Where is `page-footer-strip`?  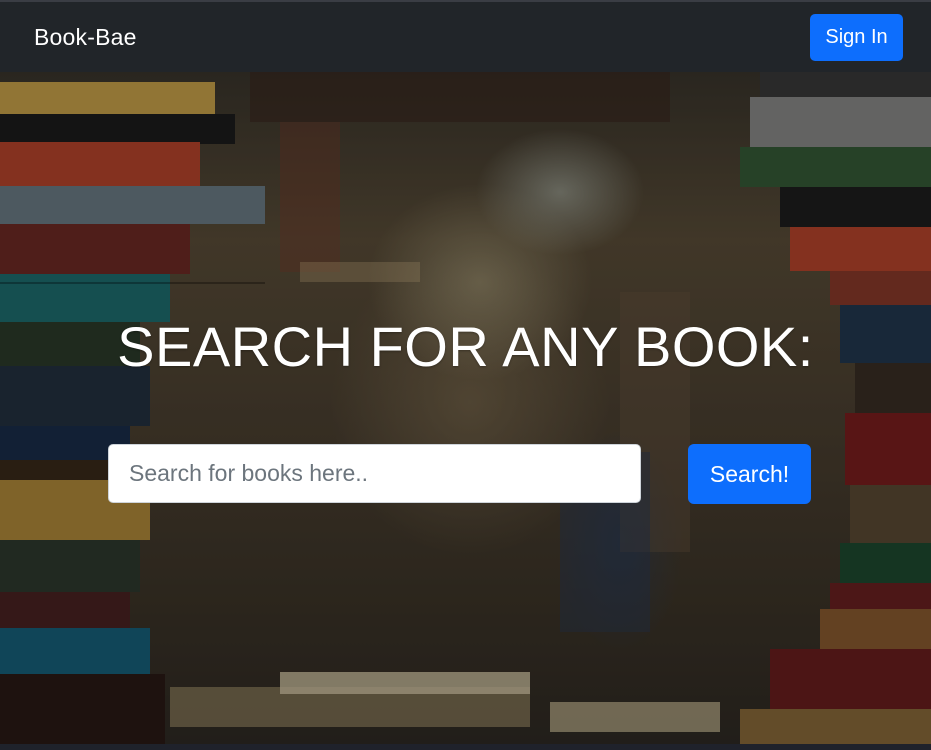
page-footer-strip is located at coordinates (465, 747).